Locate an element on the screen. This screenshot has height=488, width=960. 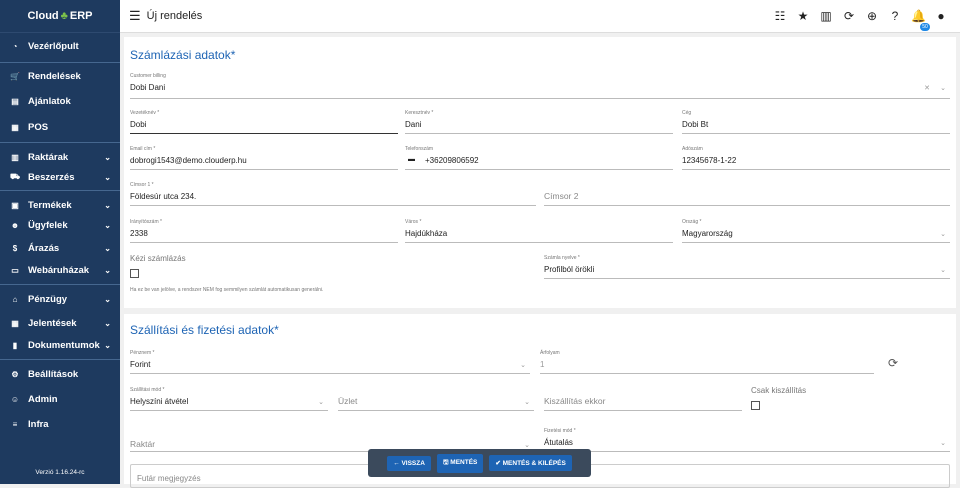
manual-invoicing-field: Kézi számlázás is located at coordinates (230, 267).